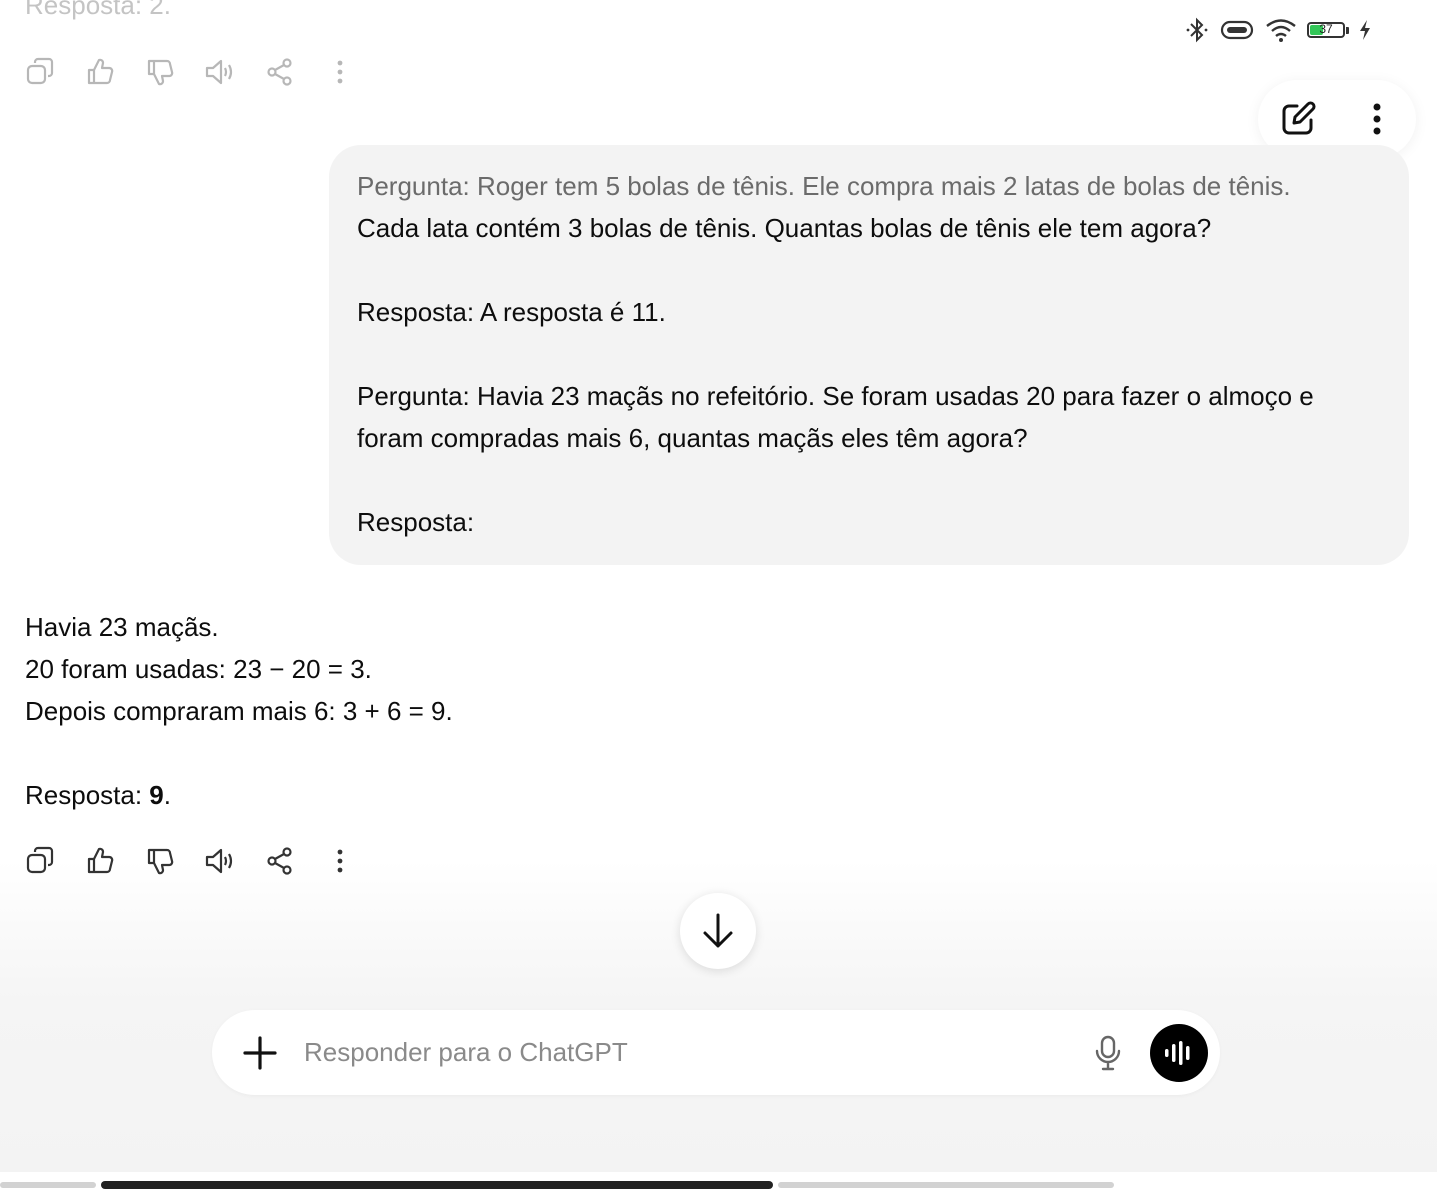 The width and height of the screenshot is (1437, 1200). What do you see at coordinates (239, 795) in the screenshot?
I see `assistant-final-answer: Resposta: 9.` at bounding box center [239, 795].